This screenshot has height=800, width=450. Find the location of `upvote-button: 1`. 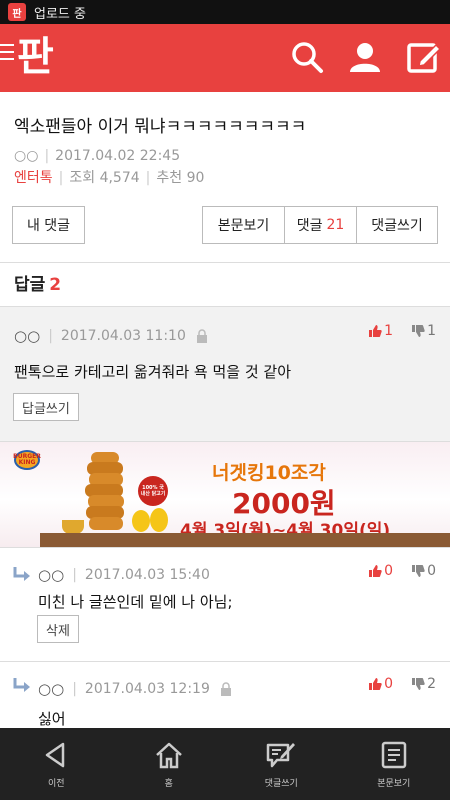

upvote-button: 1 is located at coordinates (380, 331).